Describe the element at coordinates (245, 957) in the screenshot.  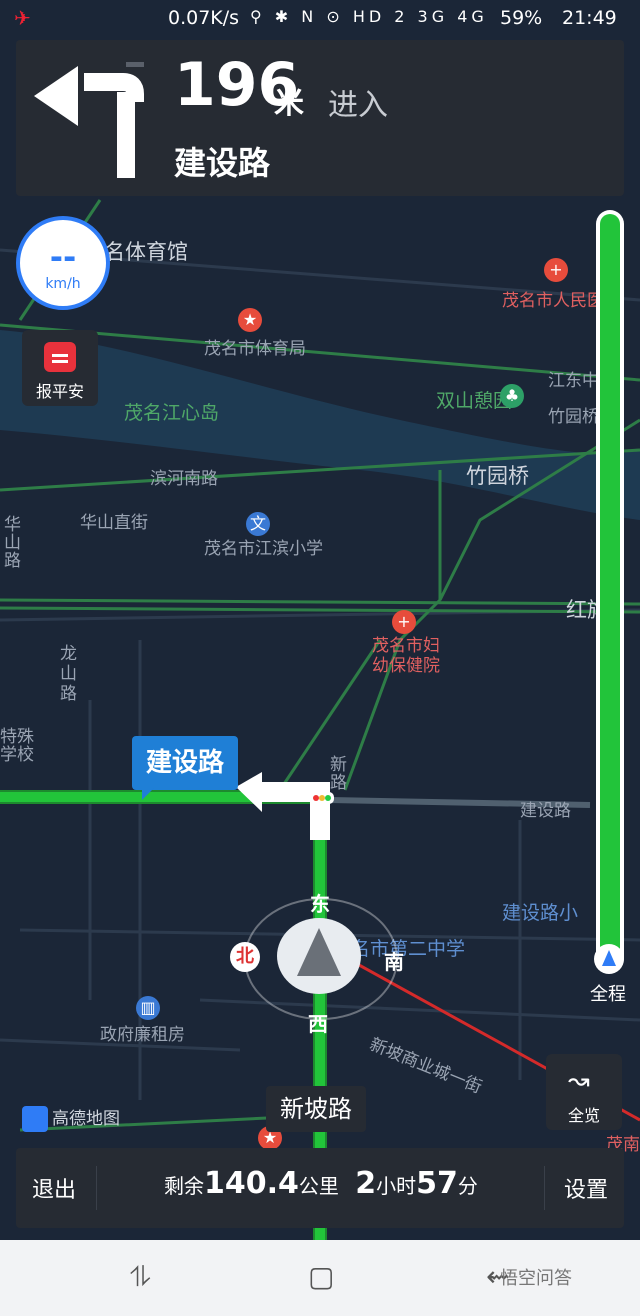
I see `compass-north: 北` at that location.